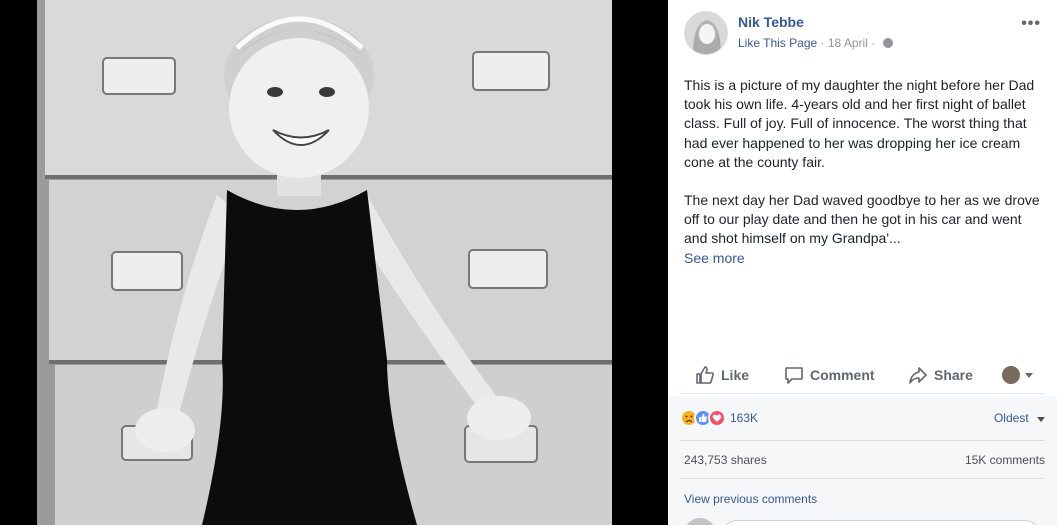 Image resolution: width=1057 pixels, height=525 pixels. I want to click on author-avatar, so click(706, 33).